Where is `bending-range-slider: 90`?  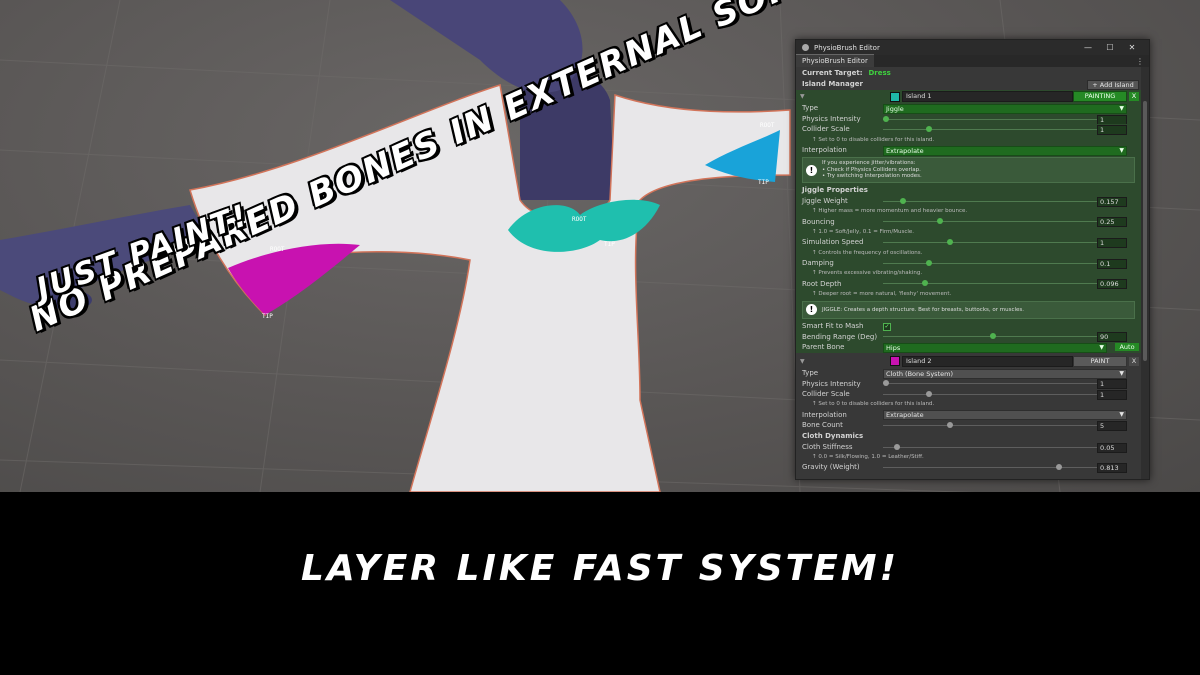 bending-range-slider: 90 is located at coordinates (1005, 337).